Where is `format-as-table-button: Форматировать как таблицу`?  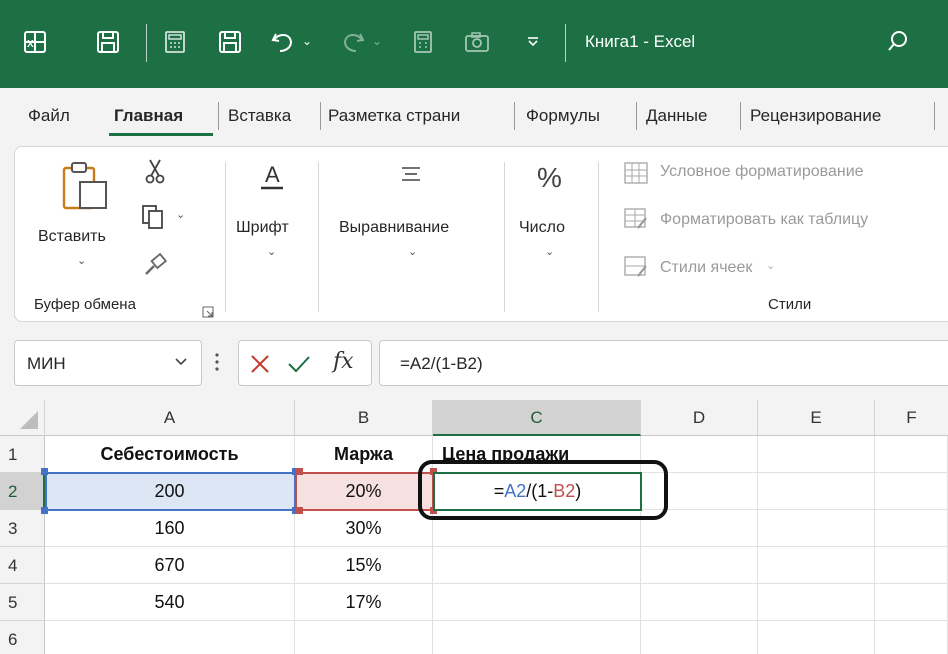 format-as-table-button: Форматировать как таблицу is located at coordinates (764, 220).